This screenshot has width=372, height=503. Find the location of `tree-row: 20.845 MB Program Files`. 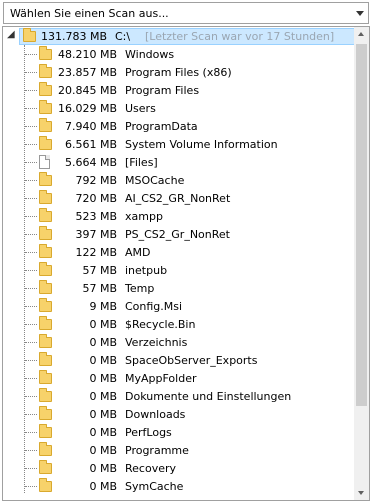

tree-row: 20.845 MB Program Files is located at coordinates (179, 90).